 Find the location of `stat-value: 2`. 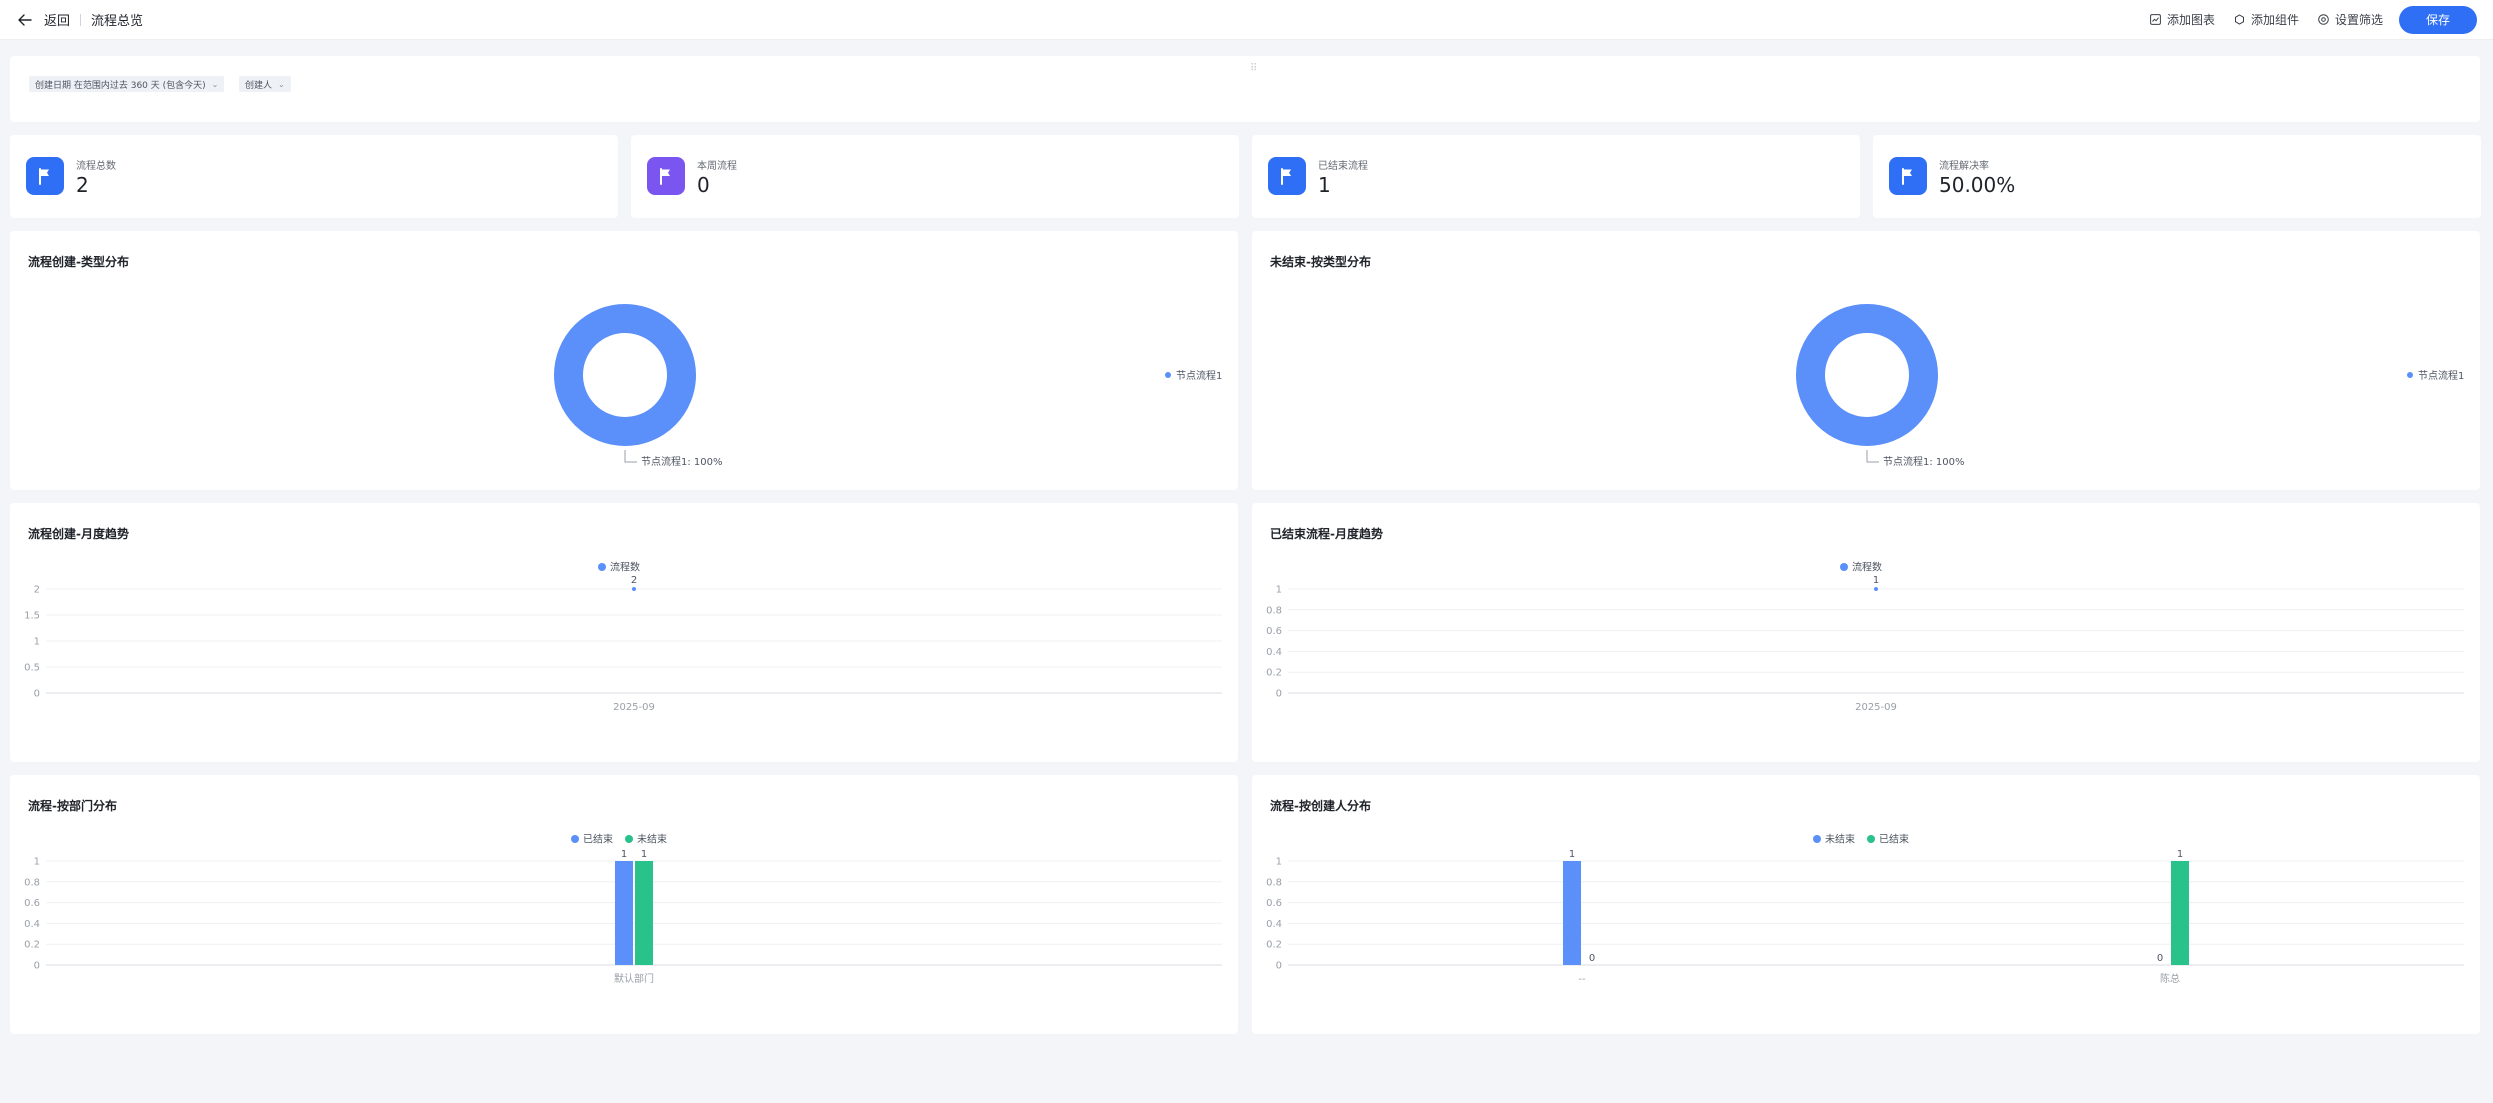

stat-value: 2 is located at coordinates (82, 185).